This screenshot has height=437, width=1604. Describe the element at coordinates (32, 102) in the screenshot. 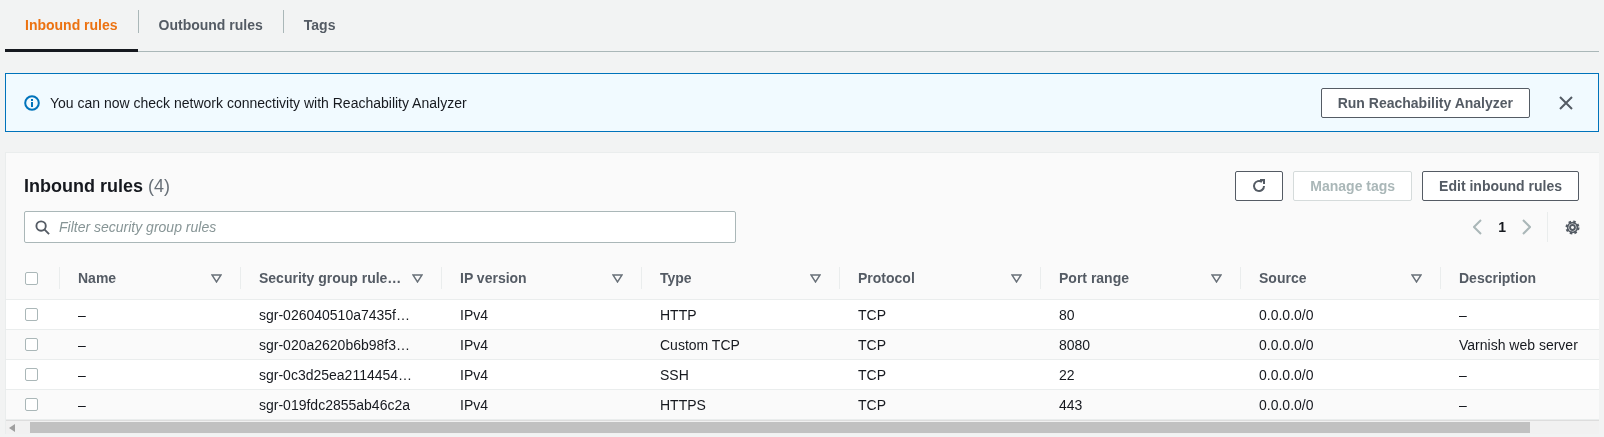

I see `info-icon` at that location.